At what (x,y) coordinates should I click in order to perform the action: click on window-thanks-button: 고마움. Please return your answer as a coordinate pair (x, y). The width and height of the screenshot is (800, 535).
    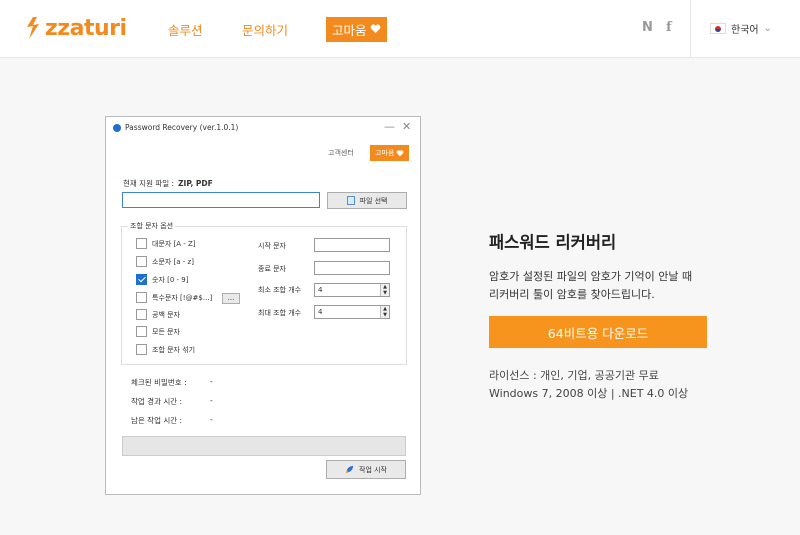
    Looking at the image, I should click on (390, 153).